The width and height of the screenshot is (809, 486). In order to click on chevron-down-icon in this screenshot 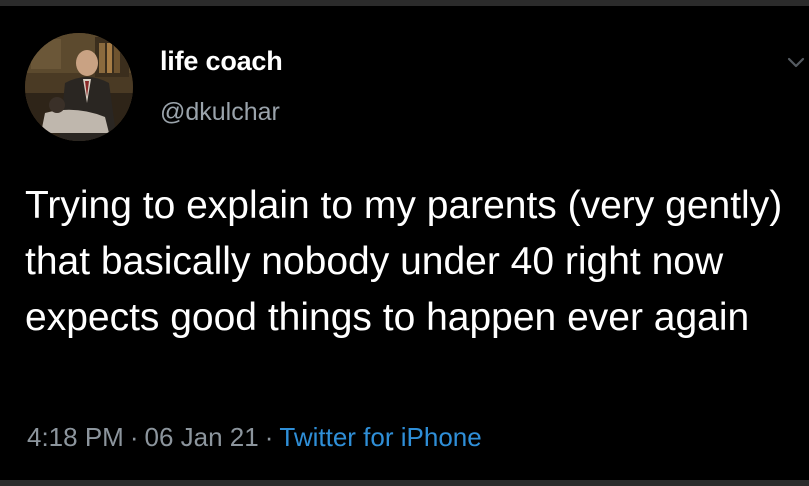, I will do `click(796, 63)`.